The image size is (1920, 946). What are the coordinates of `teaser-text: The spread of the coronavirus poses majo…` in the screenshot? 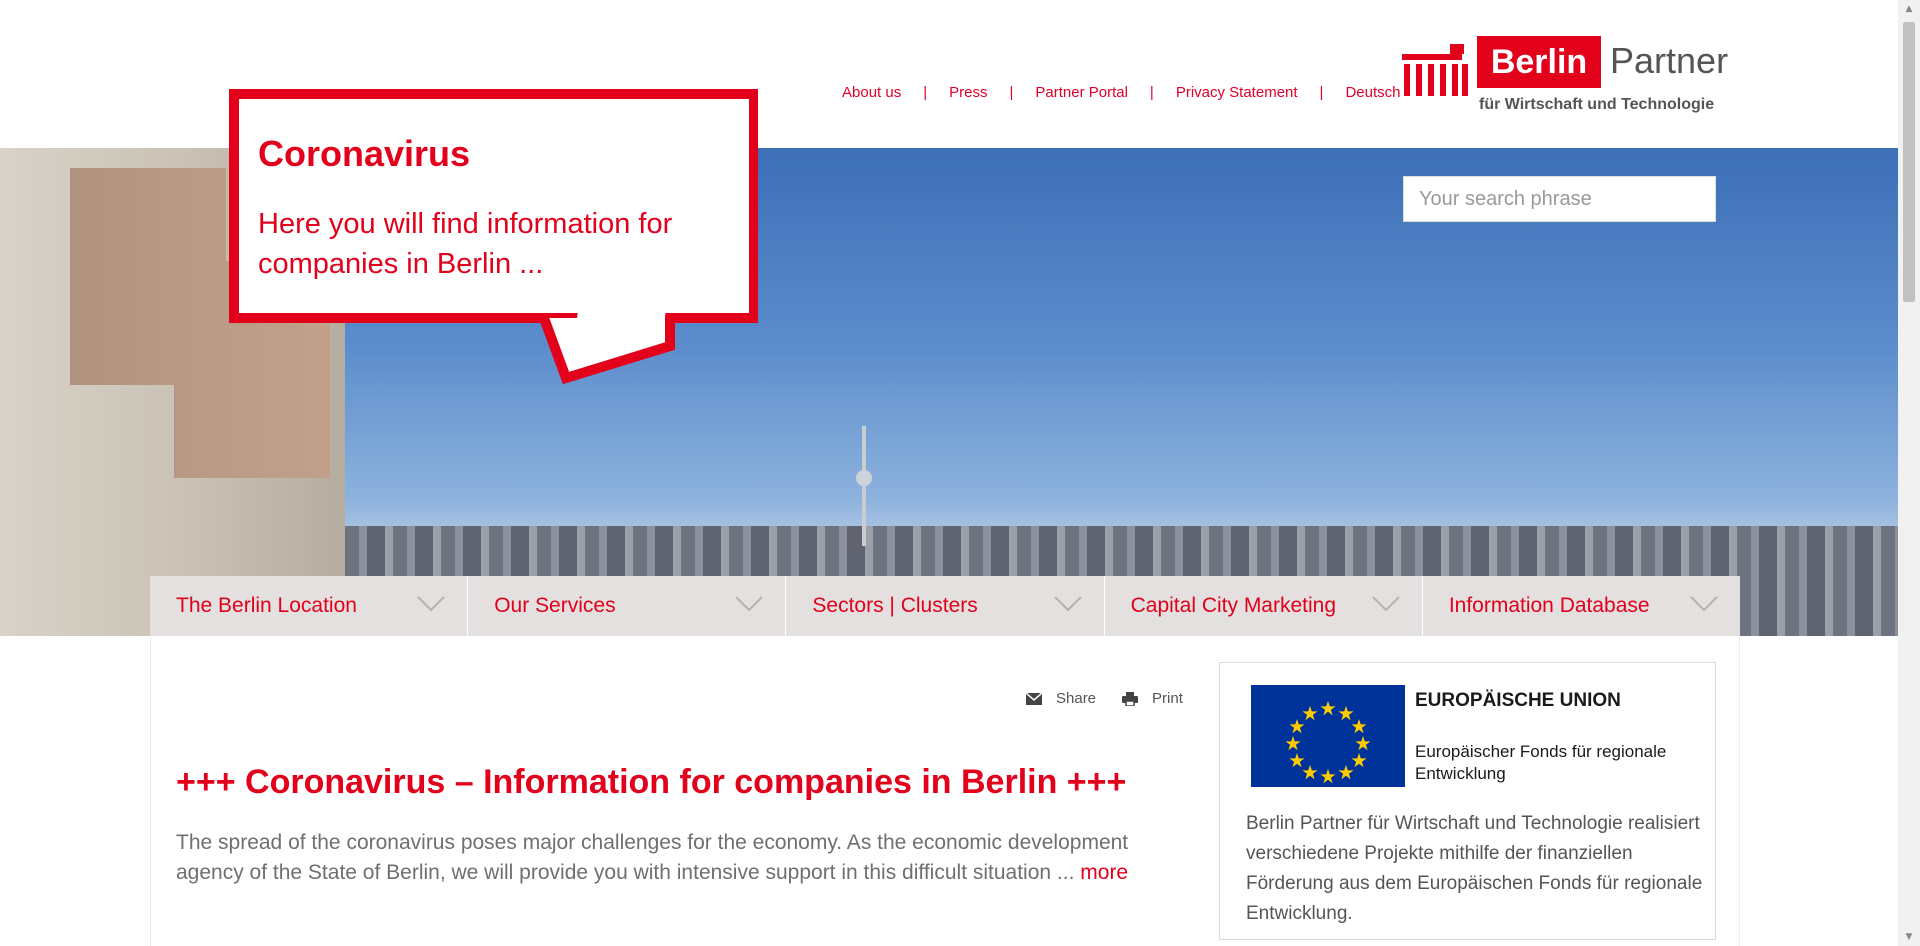 It's located at (652, 857).